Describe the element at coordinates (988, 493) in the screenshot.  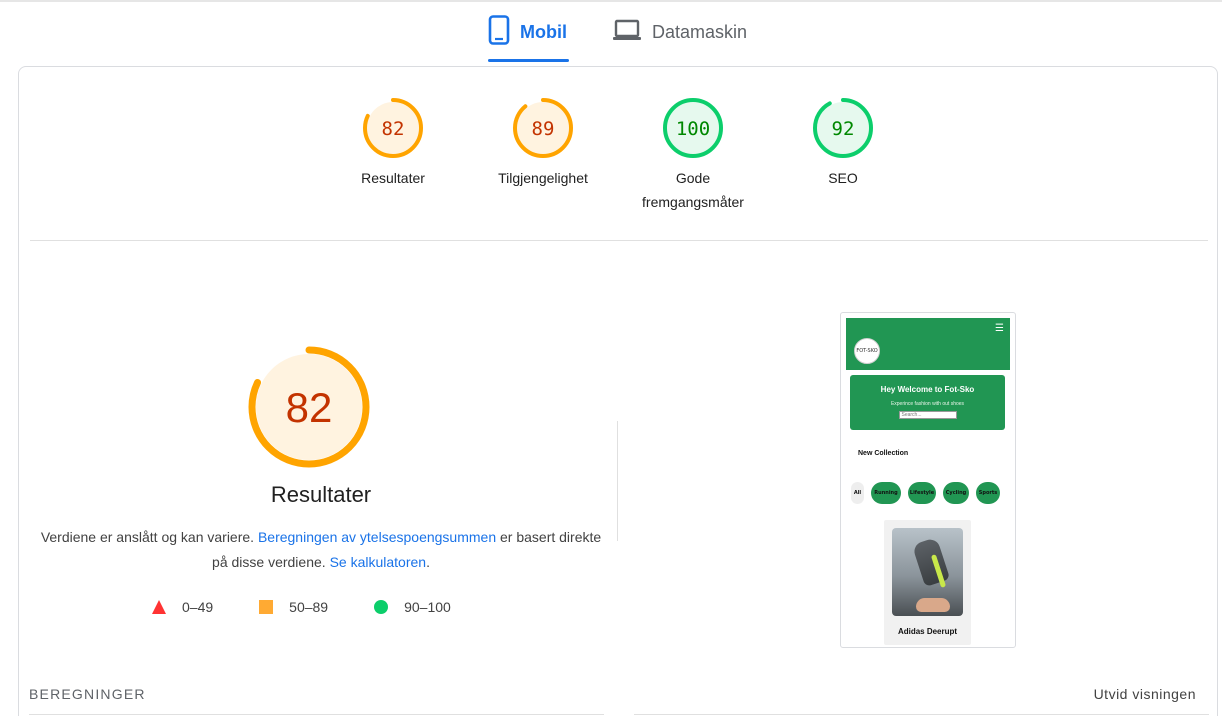
I see `filter-sports: Sports` at that location.